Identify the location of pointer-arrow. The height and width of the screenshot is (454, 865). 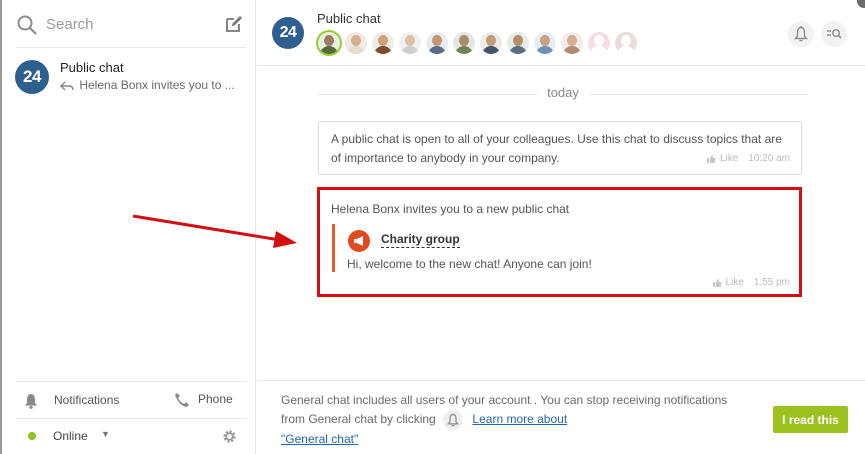
(214, 231).